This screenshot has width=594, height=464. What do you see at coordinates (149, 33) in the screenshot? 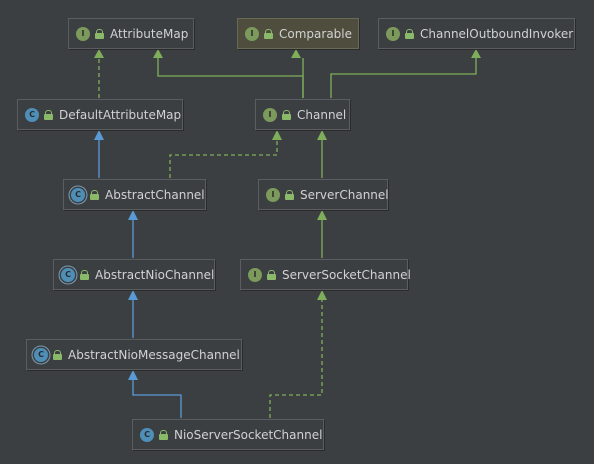
I see `node-label: AttributeMap` at bounding box center [149, 33].